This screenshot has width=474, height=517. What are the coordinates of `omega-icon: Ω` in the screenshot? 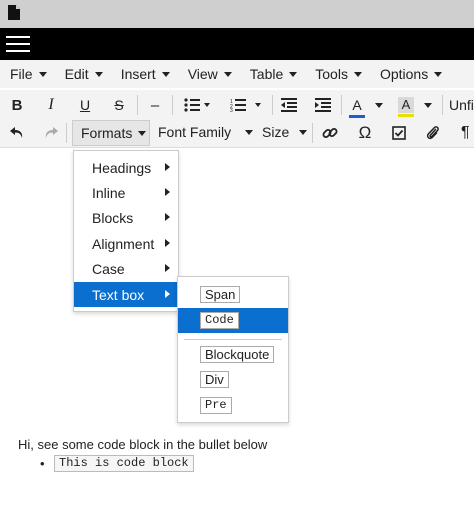 It's located at (365, 132).